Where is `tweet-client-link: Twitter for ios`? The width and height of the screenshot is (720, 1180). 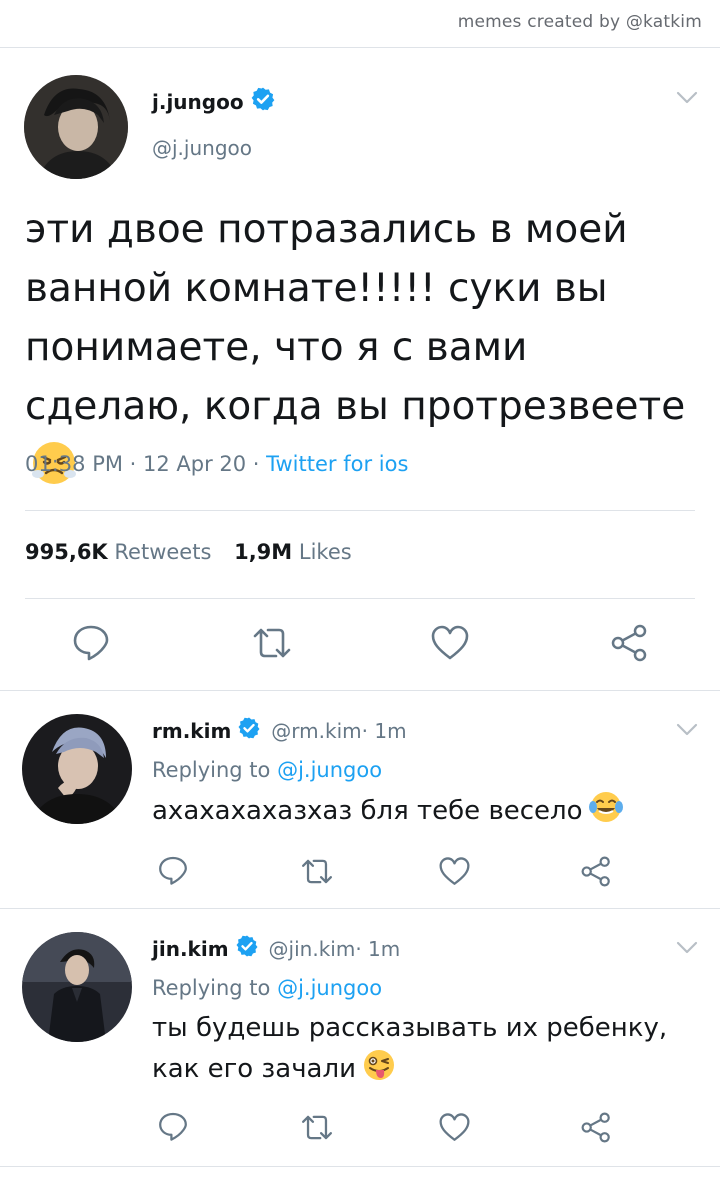
tweet-client-link: Twitter for ios is located at coordinates (337, 464).